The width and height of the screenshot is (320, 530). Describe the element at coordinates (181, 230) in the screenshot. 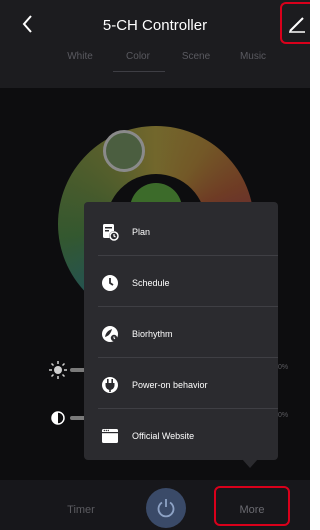

I see `menu-item-plan: Plan` at that location.